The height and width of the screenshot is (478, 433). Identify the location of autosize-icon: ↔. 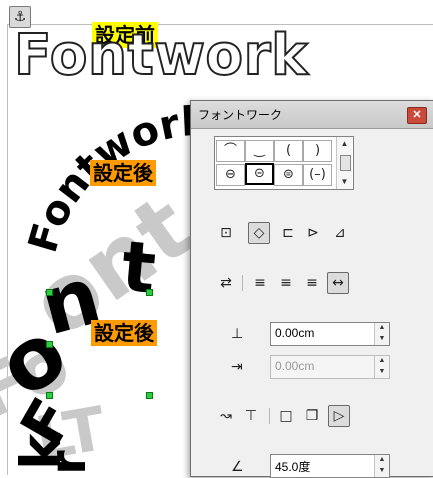
(338, 283).